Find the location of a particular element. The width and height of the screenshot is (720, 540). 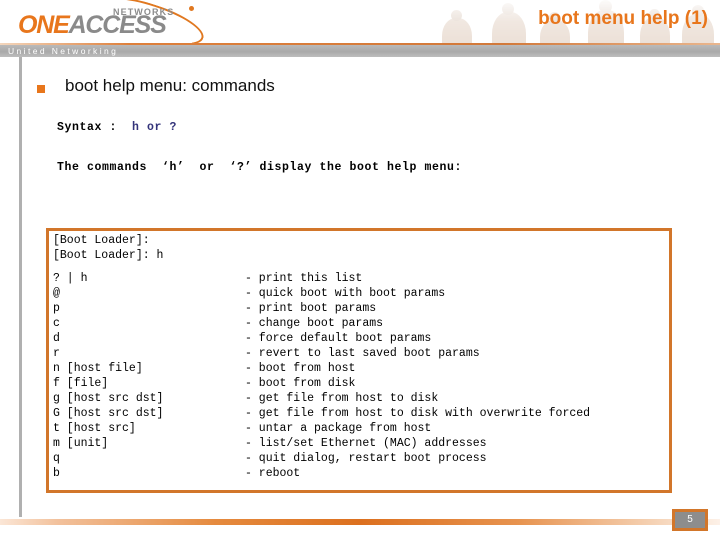

command-key: m [unit] is located at coordinates (81, 443).